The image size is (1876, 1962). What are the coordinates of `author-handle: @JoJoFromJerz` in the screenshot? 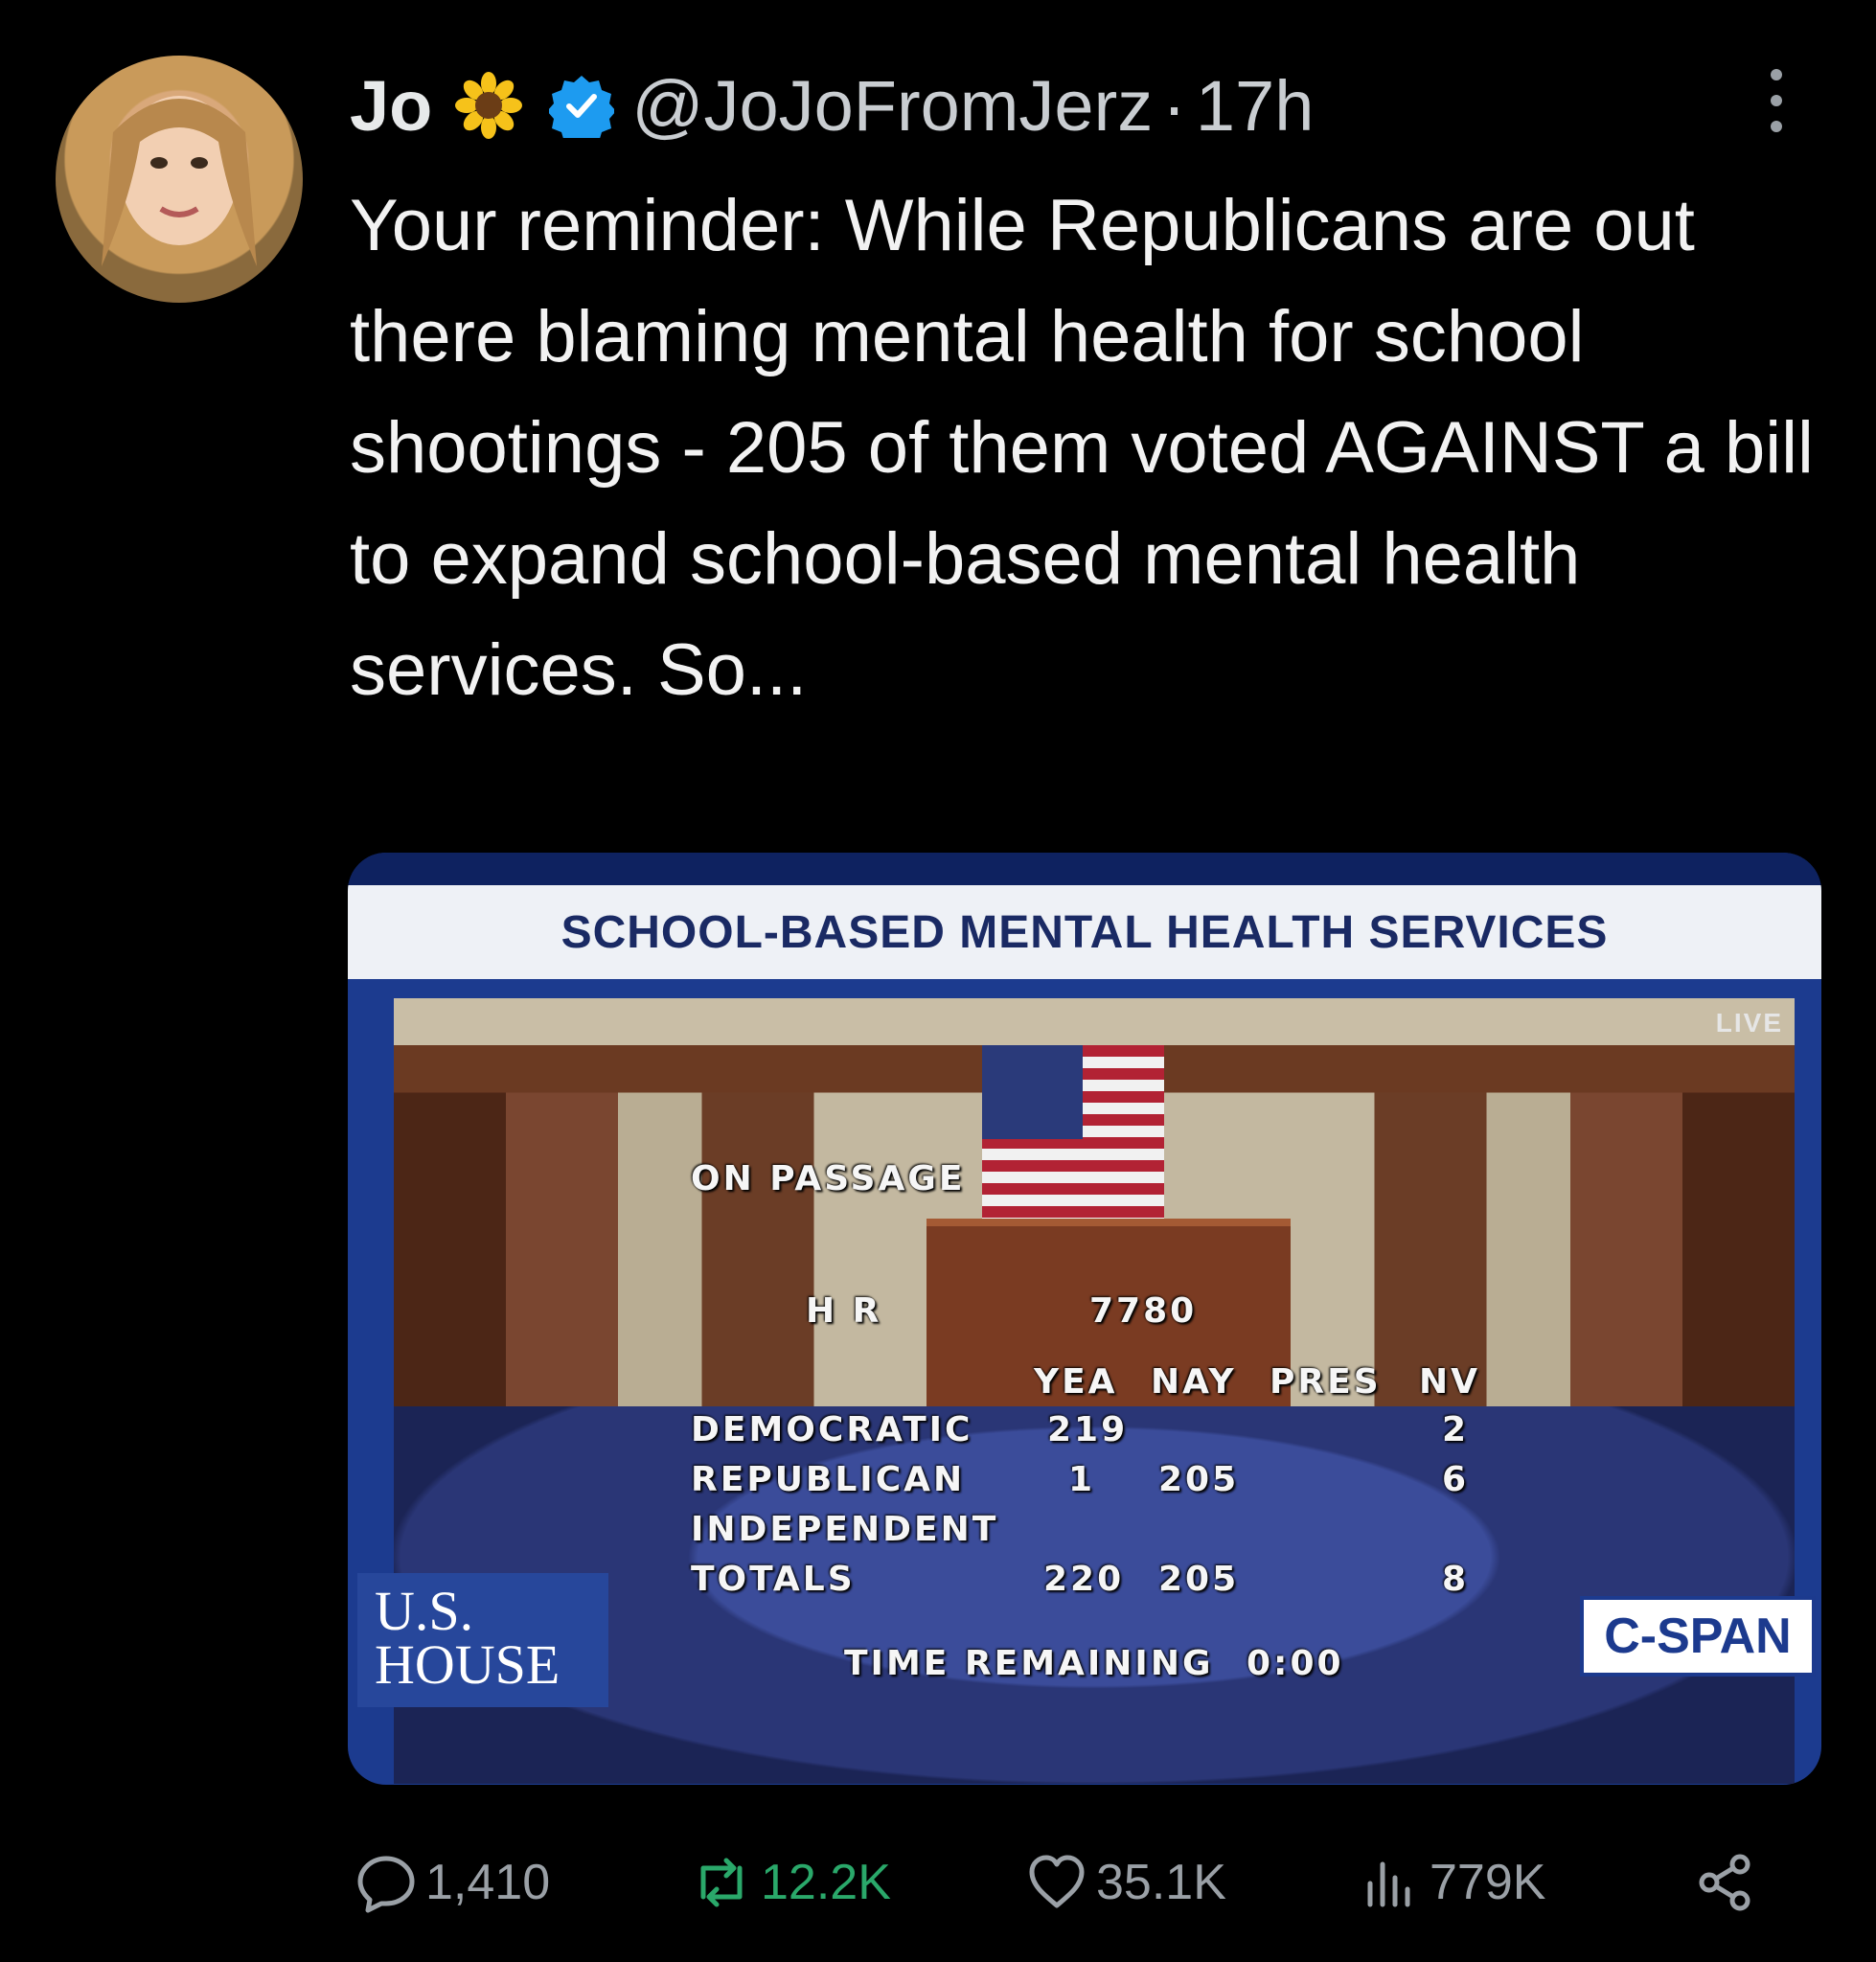 It's located at (892, 106).